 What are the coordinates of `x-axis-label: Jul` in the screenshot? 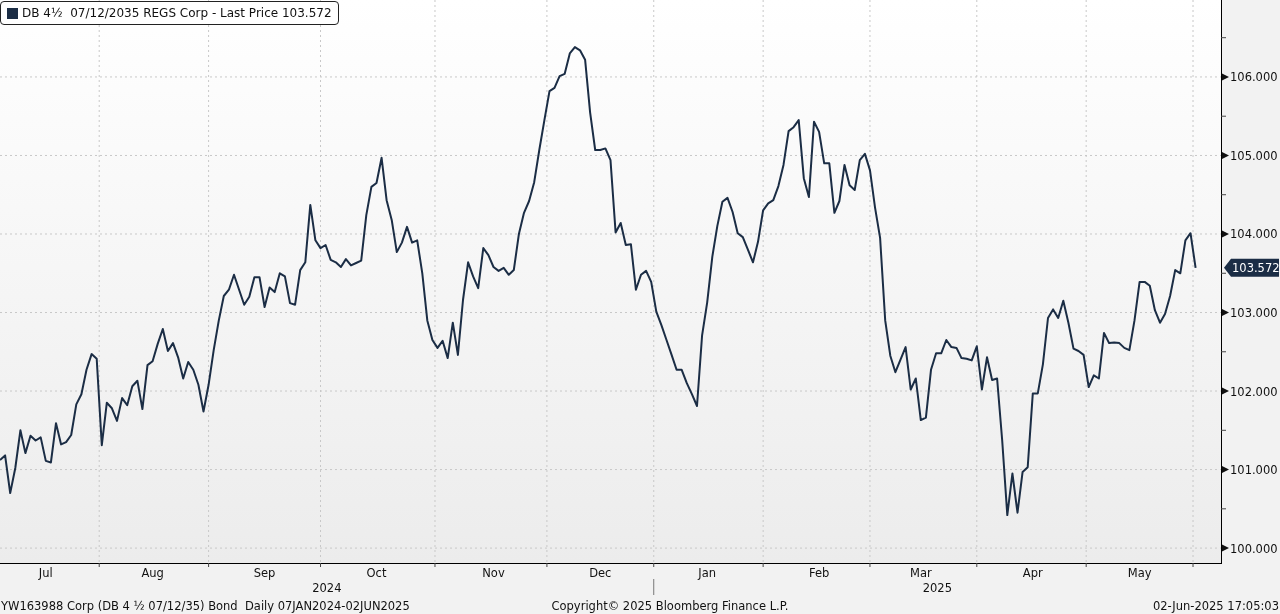 It's located at (45, 573).